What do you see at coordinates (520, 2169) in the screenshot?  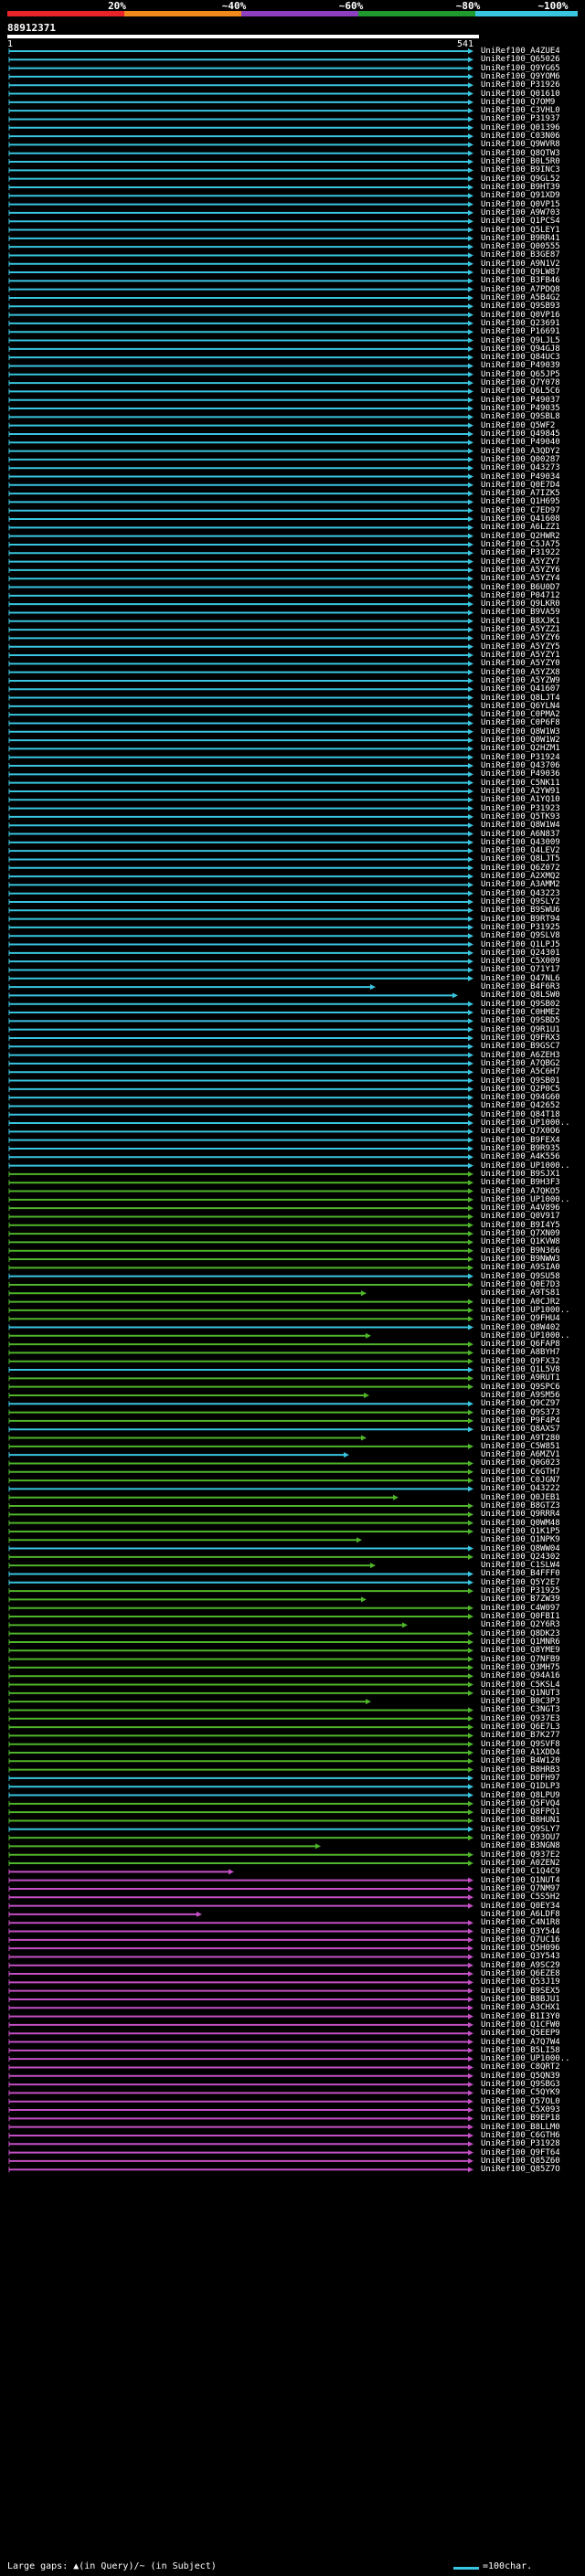 I see `hit-label: UniRef100_Q85Z7O` at bounding box center [520, 2169].